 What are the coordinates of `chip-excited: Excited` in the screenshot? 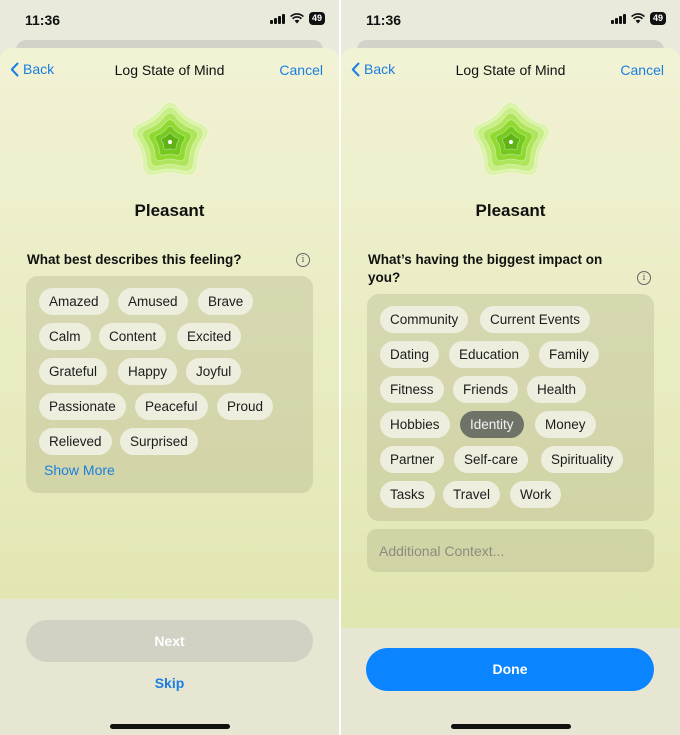 It's located at (209, 336).